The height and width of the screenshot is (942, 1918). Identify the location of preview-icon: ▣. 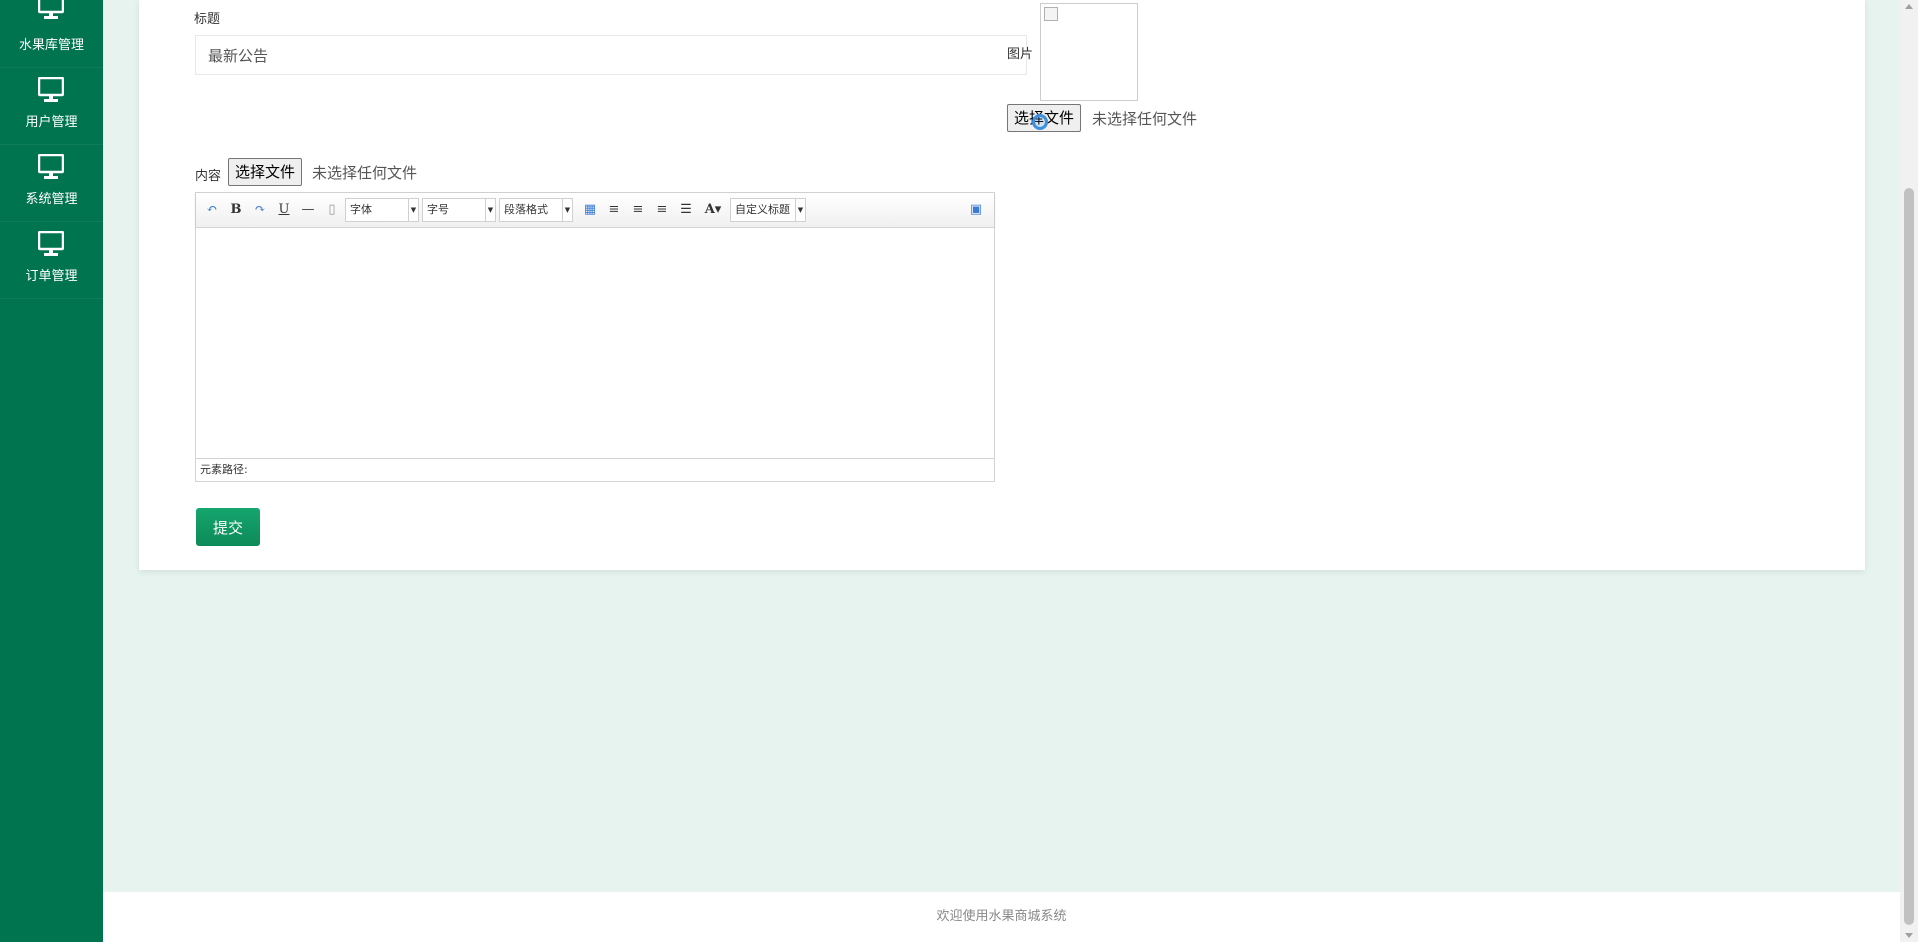
(976, 210).